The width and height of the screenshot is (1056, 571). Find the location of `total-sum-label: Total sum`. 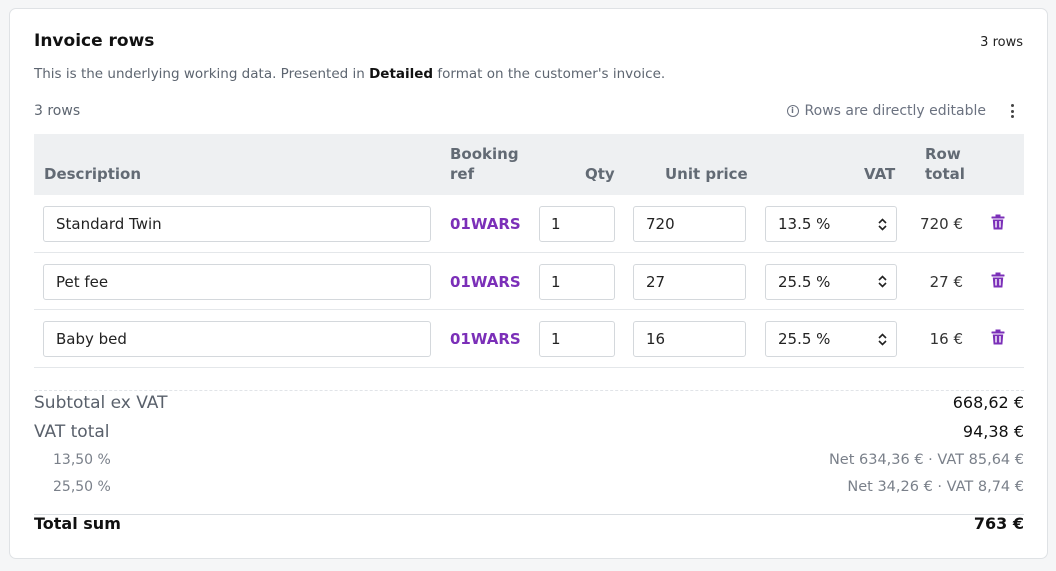

total-sum-label: Total sum is located at coordinates (77, 523).